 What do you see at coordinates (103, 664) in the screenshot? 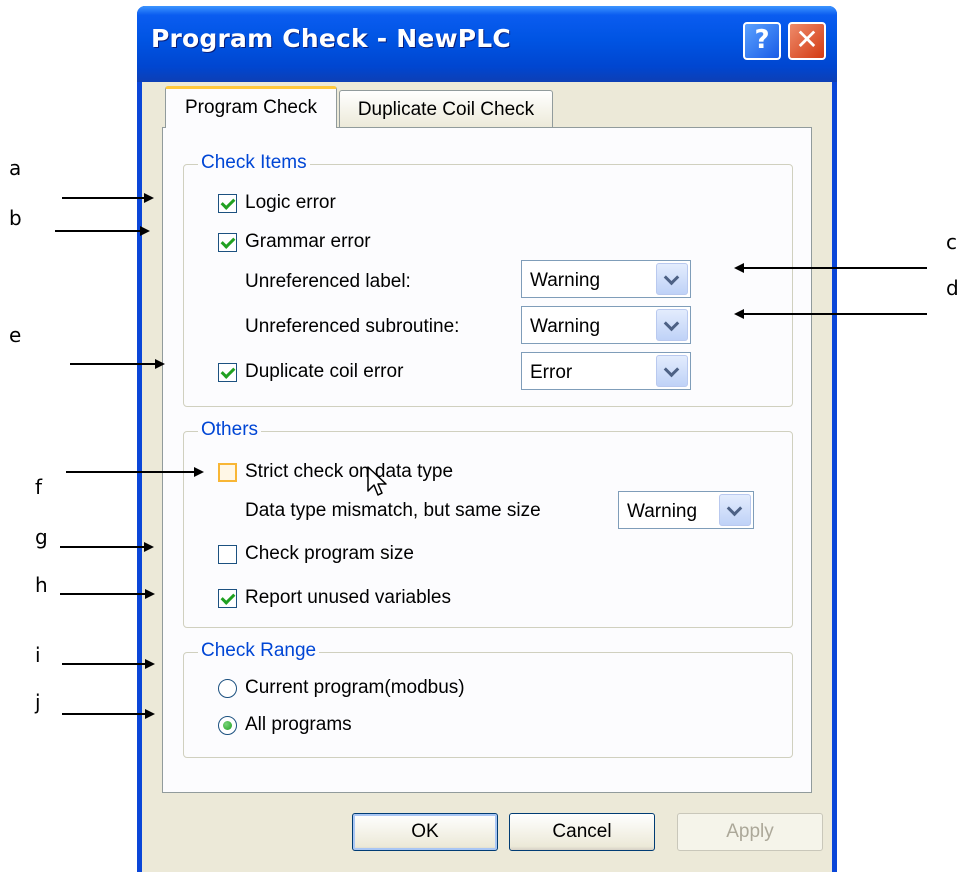
I see `annotation-arrow-i` at bounding box center [103, 664].